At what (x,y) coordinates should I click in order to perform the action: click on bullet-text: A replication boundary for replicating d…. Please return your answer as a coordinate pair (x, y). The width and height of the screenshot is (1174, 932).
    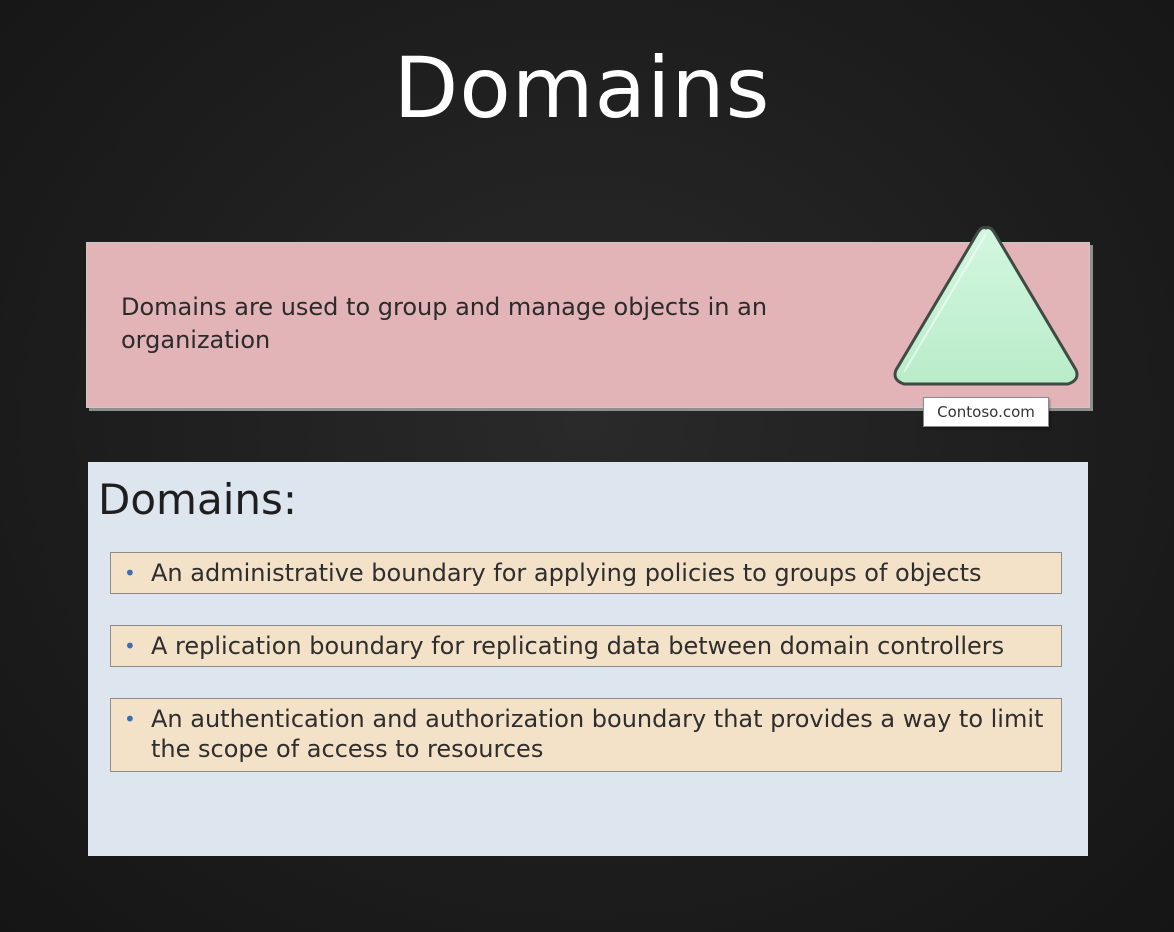
    Looking at the image, I should click on (578, 646).